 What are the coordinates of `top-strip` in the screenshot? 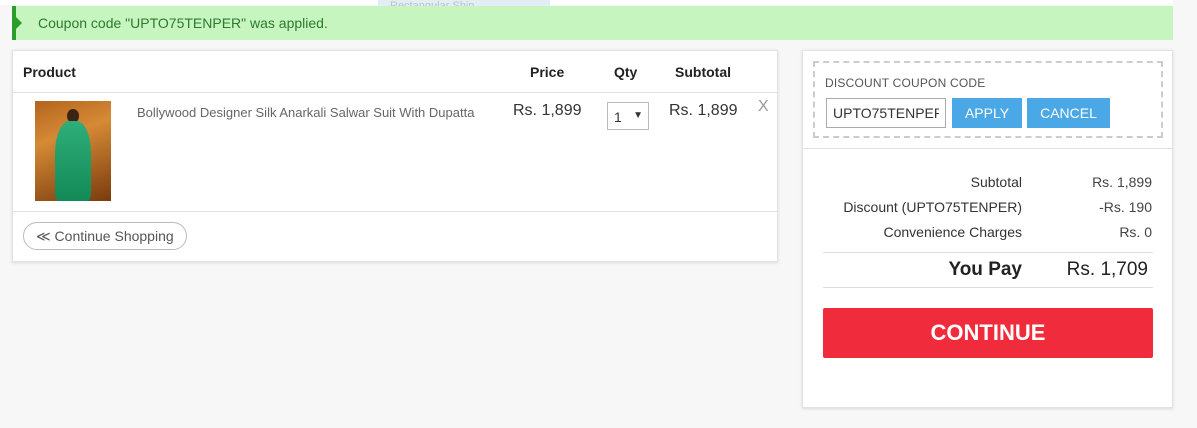 It's located at (586, 2).